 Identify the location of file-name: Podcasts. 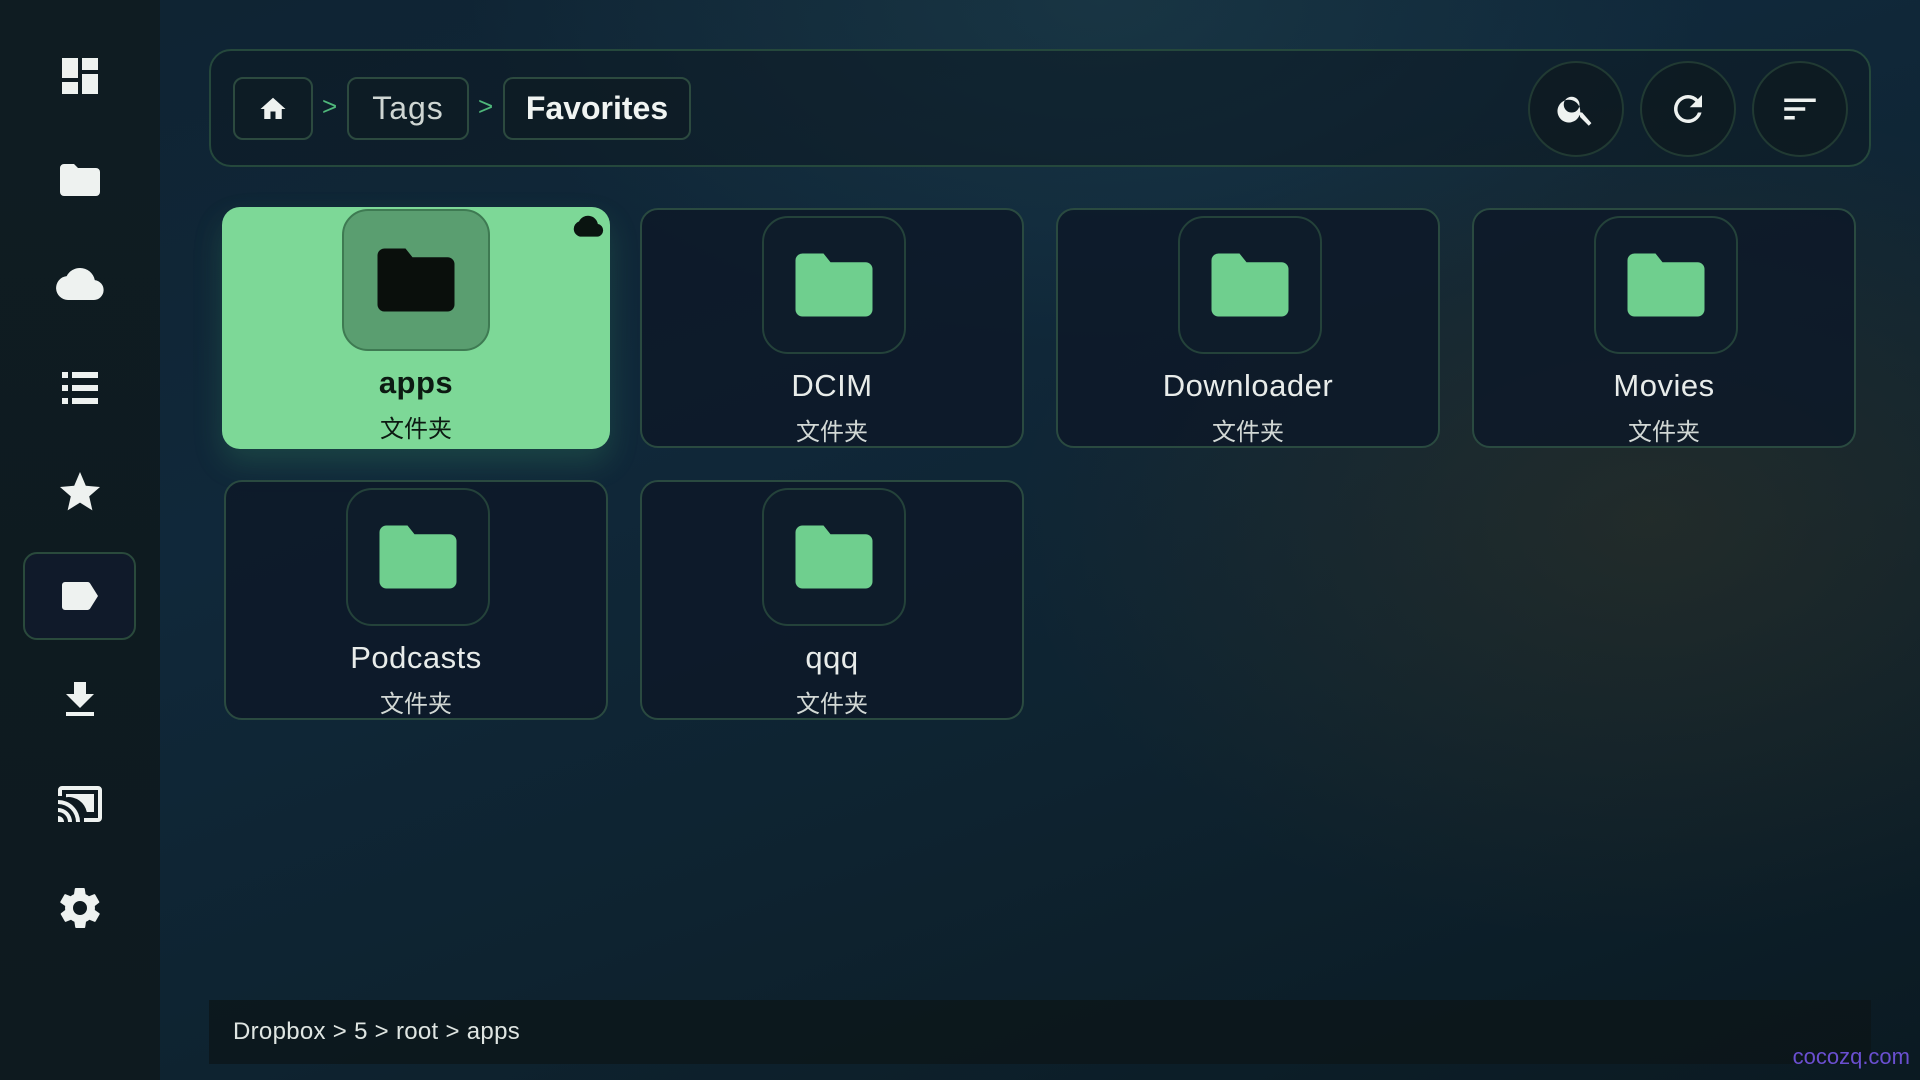
(416, 657).